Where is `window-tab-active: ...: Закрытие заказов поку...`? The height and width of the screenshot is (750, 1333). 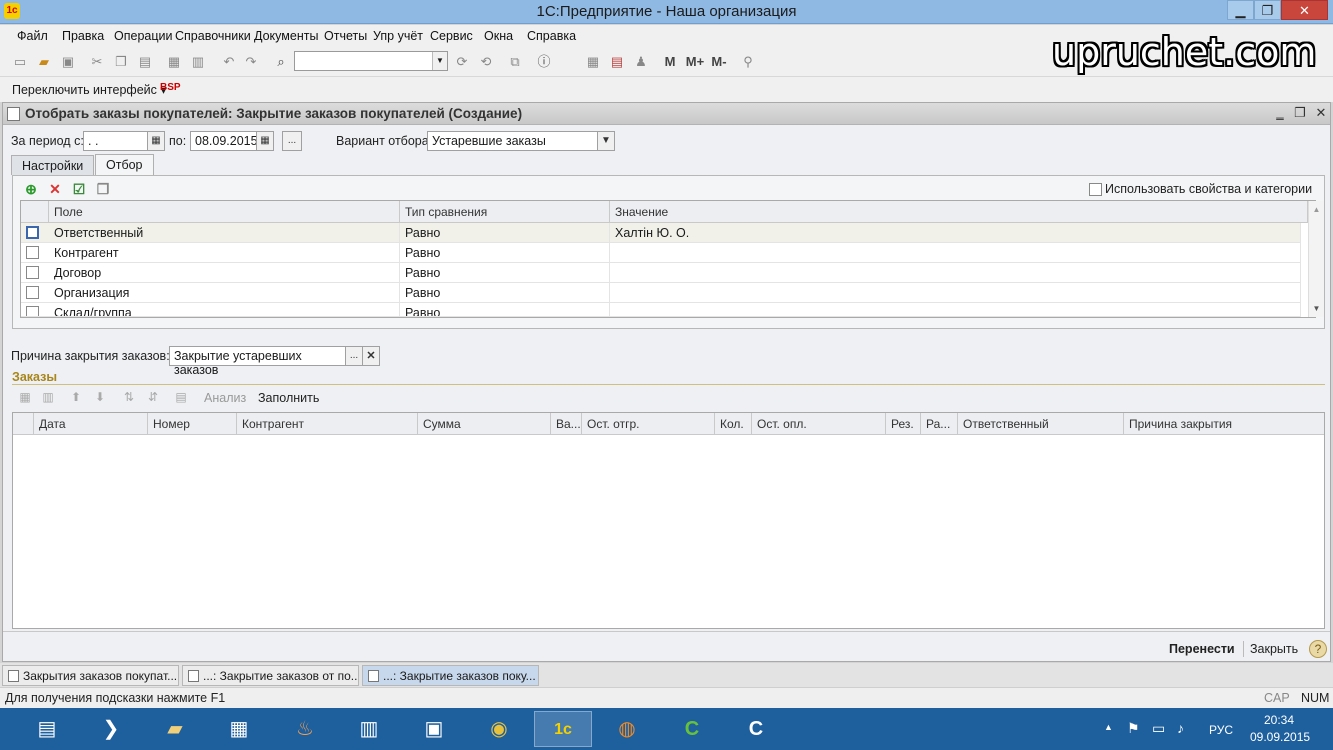 window-tab-active: ...: Закрытие заказов поку... is located at coordinates (450, 675).